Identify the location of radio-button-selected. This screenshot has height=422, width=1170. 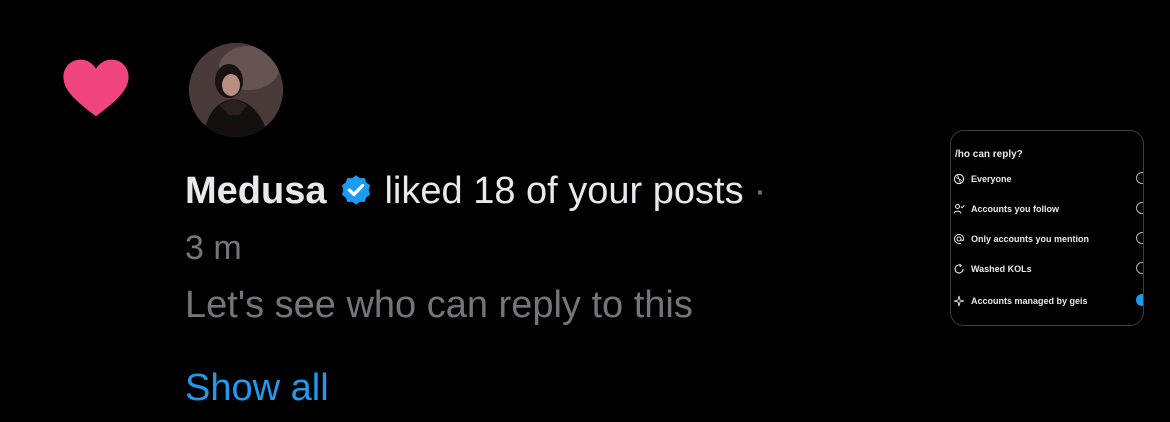
(1139, 300).